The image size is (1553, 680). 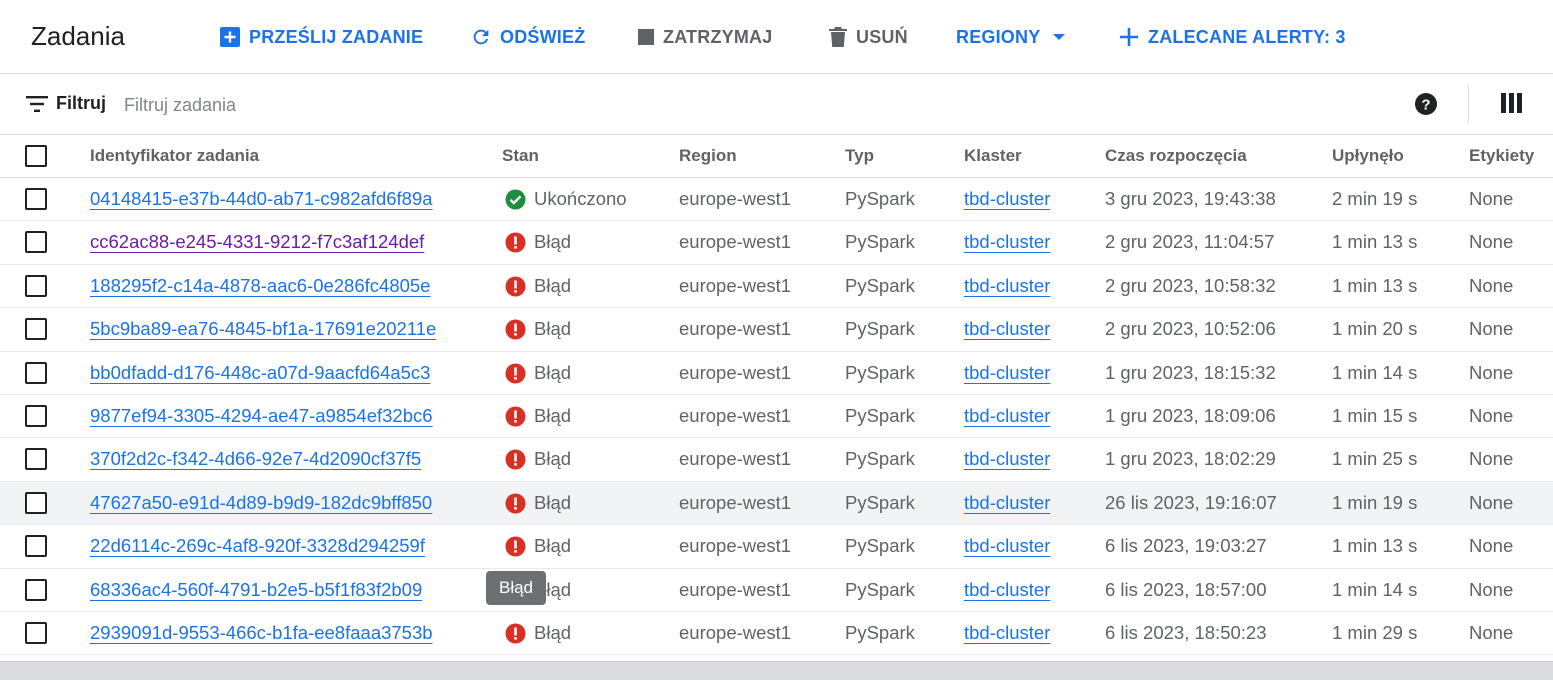 I want to click on stop-button: ZATRZYMAJ, so click(x=704, y=37).